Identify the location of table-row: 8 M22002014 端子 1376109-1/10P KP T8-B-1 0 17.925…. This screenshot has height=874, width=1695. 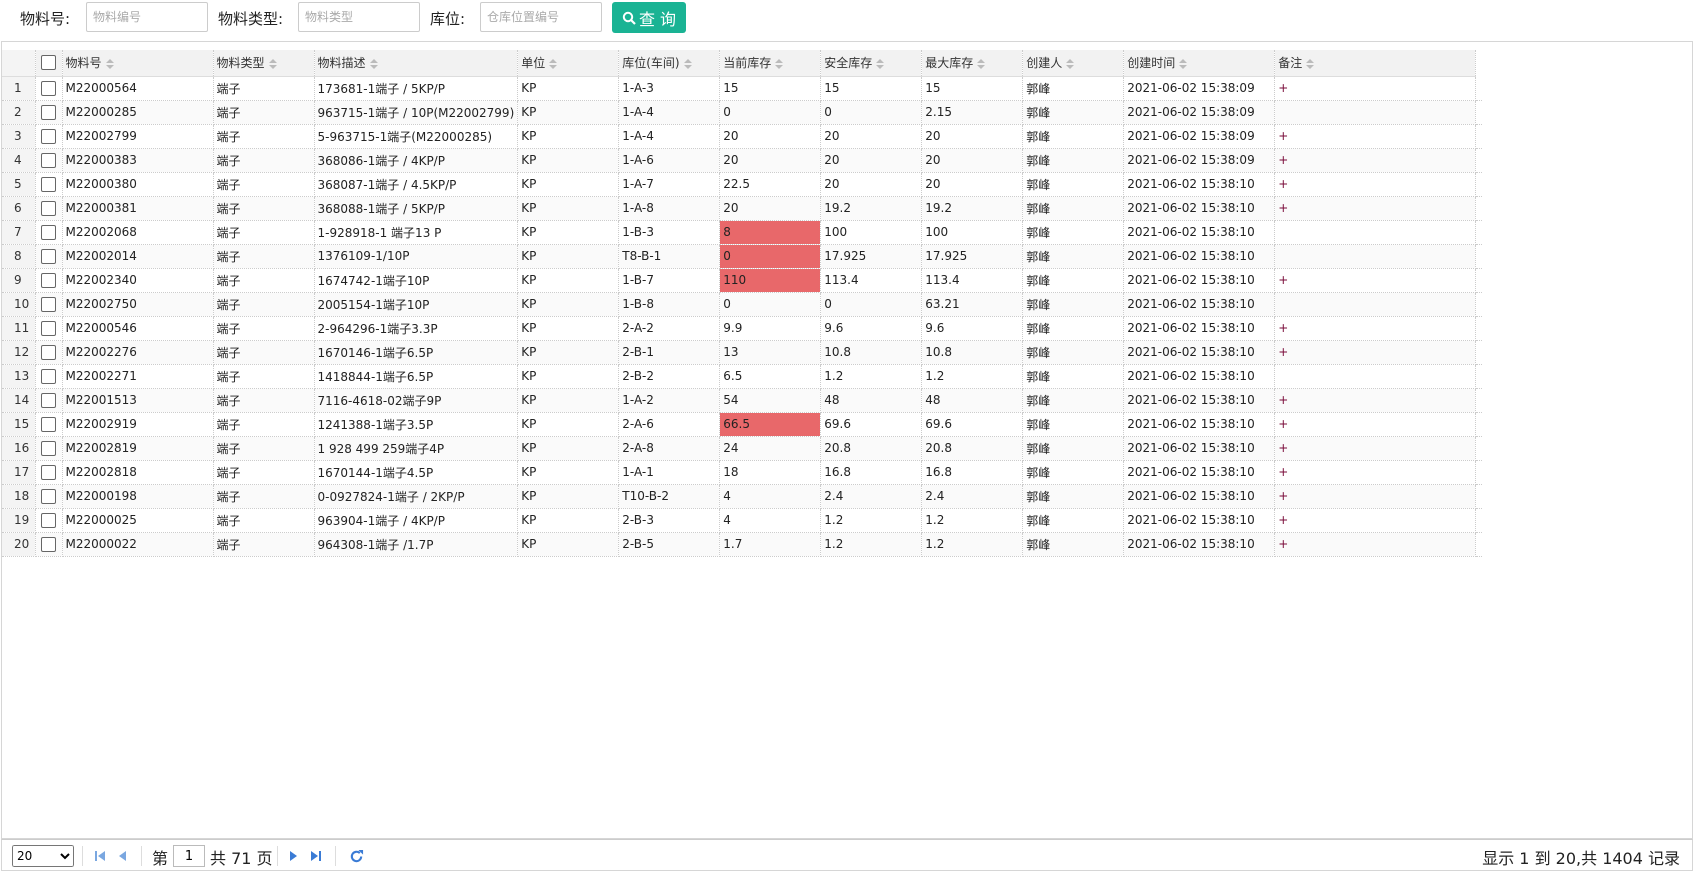
(742, 256).